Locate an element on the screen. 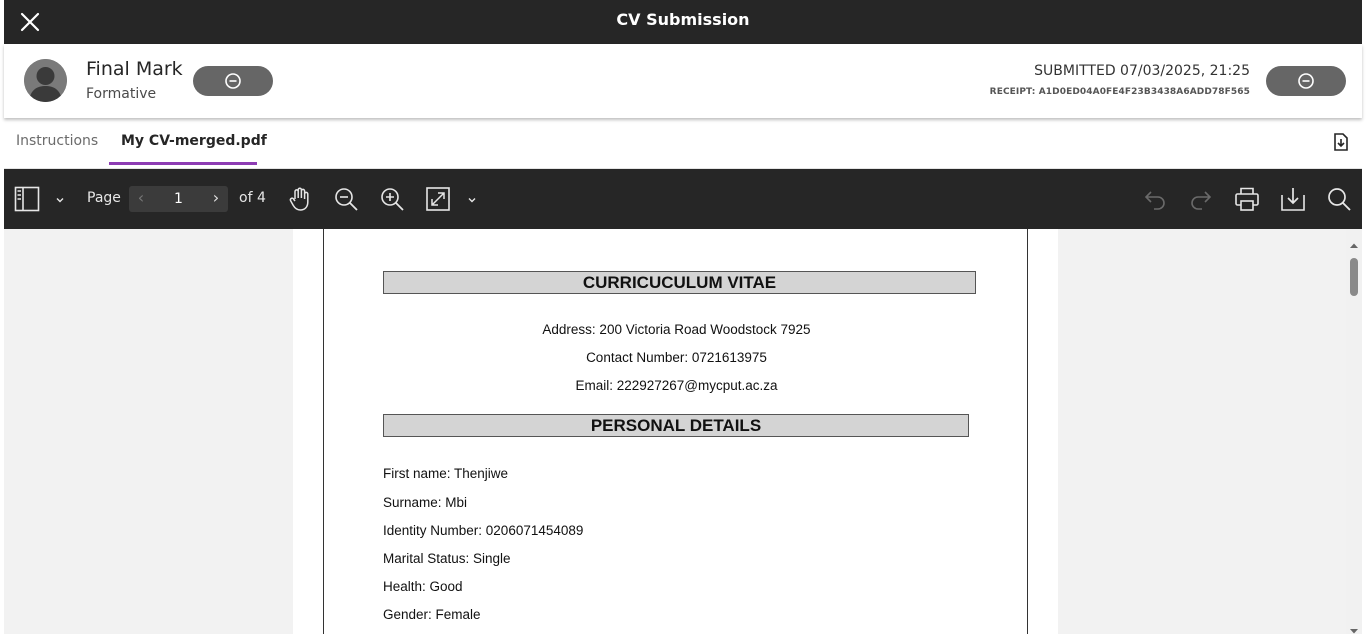 This screenshot has height=634, width=1366. next-page-button: › is located at coordinates (216, 199).